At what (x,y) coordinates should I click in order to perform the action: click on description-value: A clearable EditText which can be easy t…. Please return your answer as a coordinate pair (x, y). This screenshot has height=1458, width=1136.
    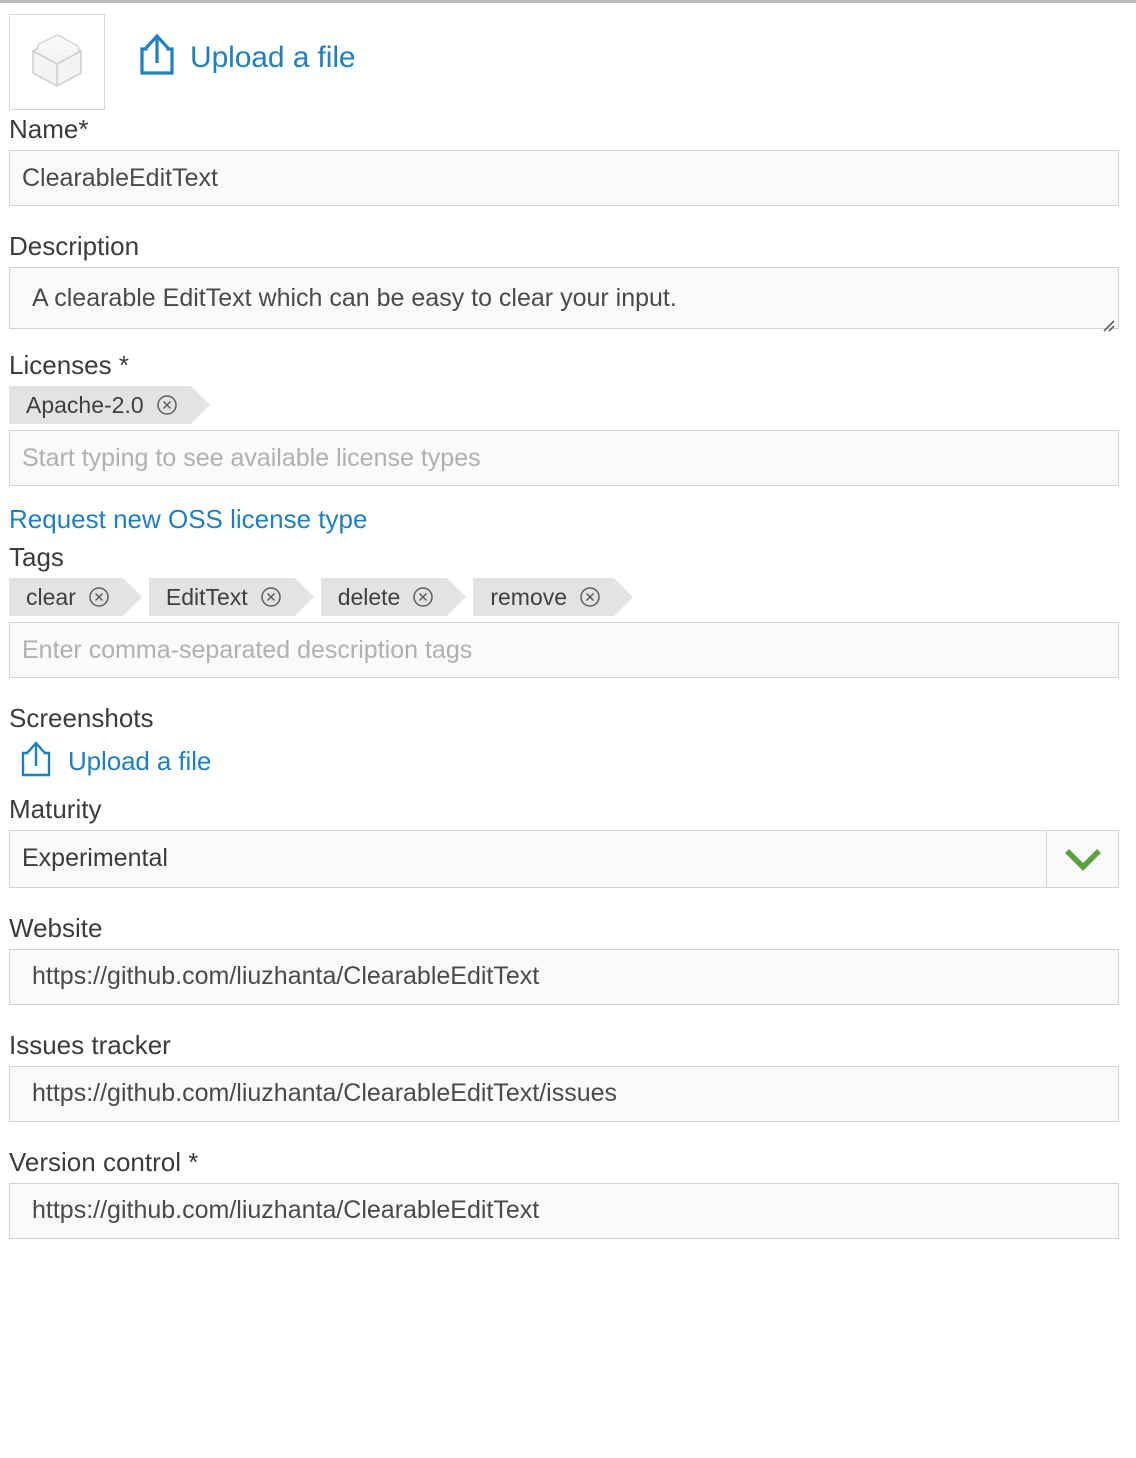
    Looking at the image, I should click on (354, 297).